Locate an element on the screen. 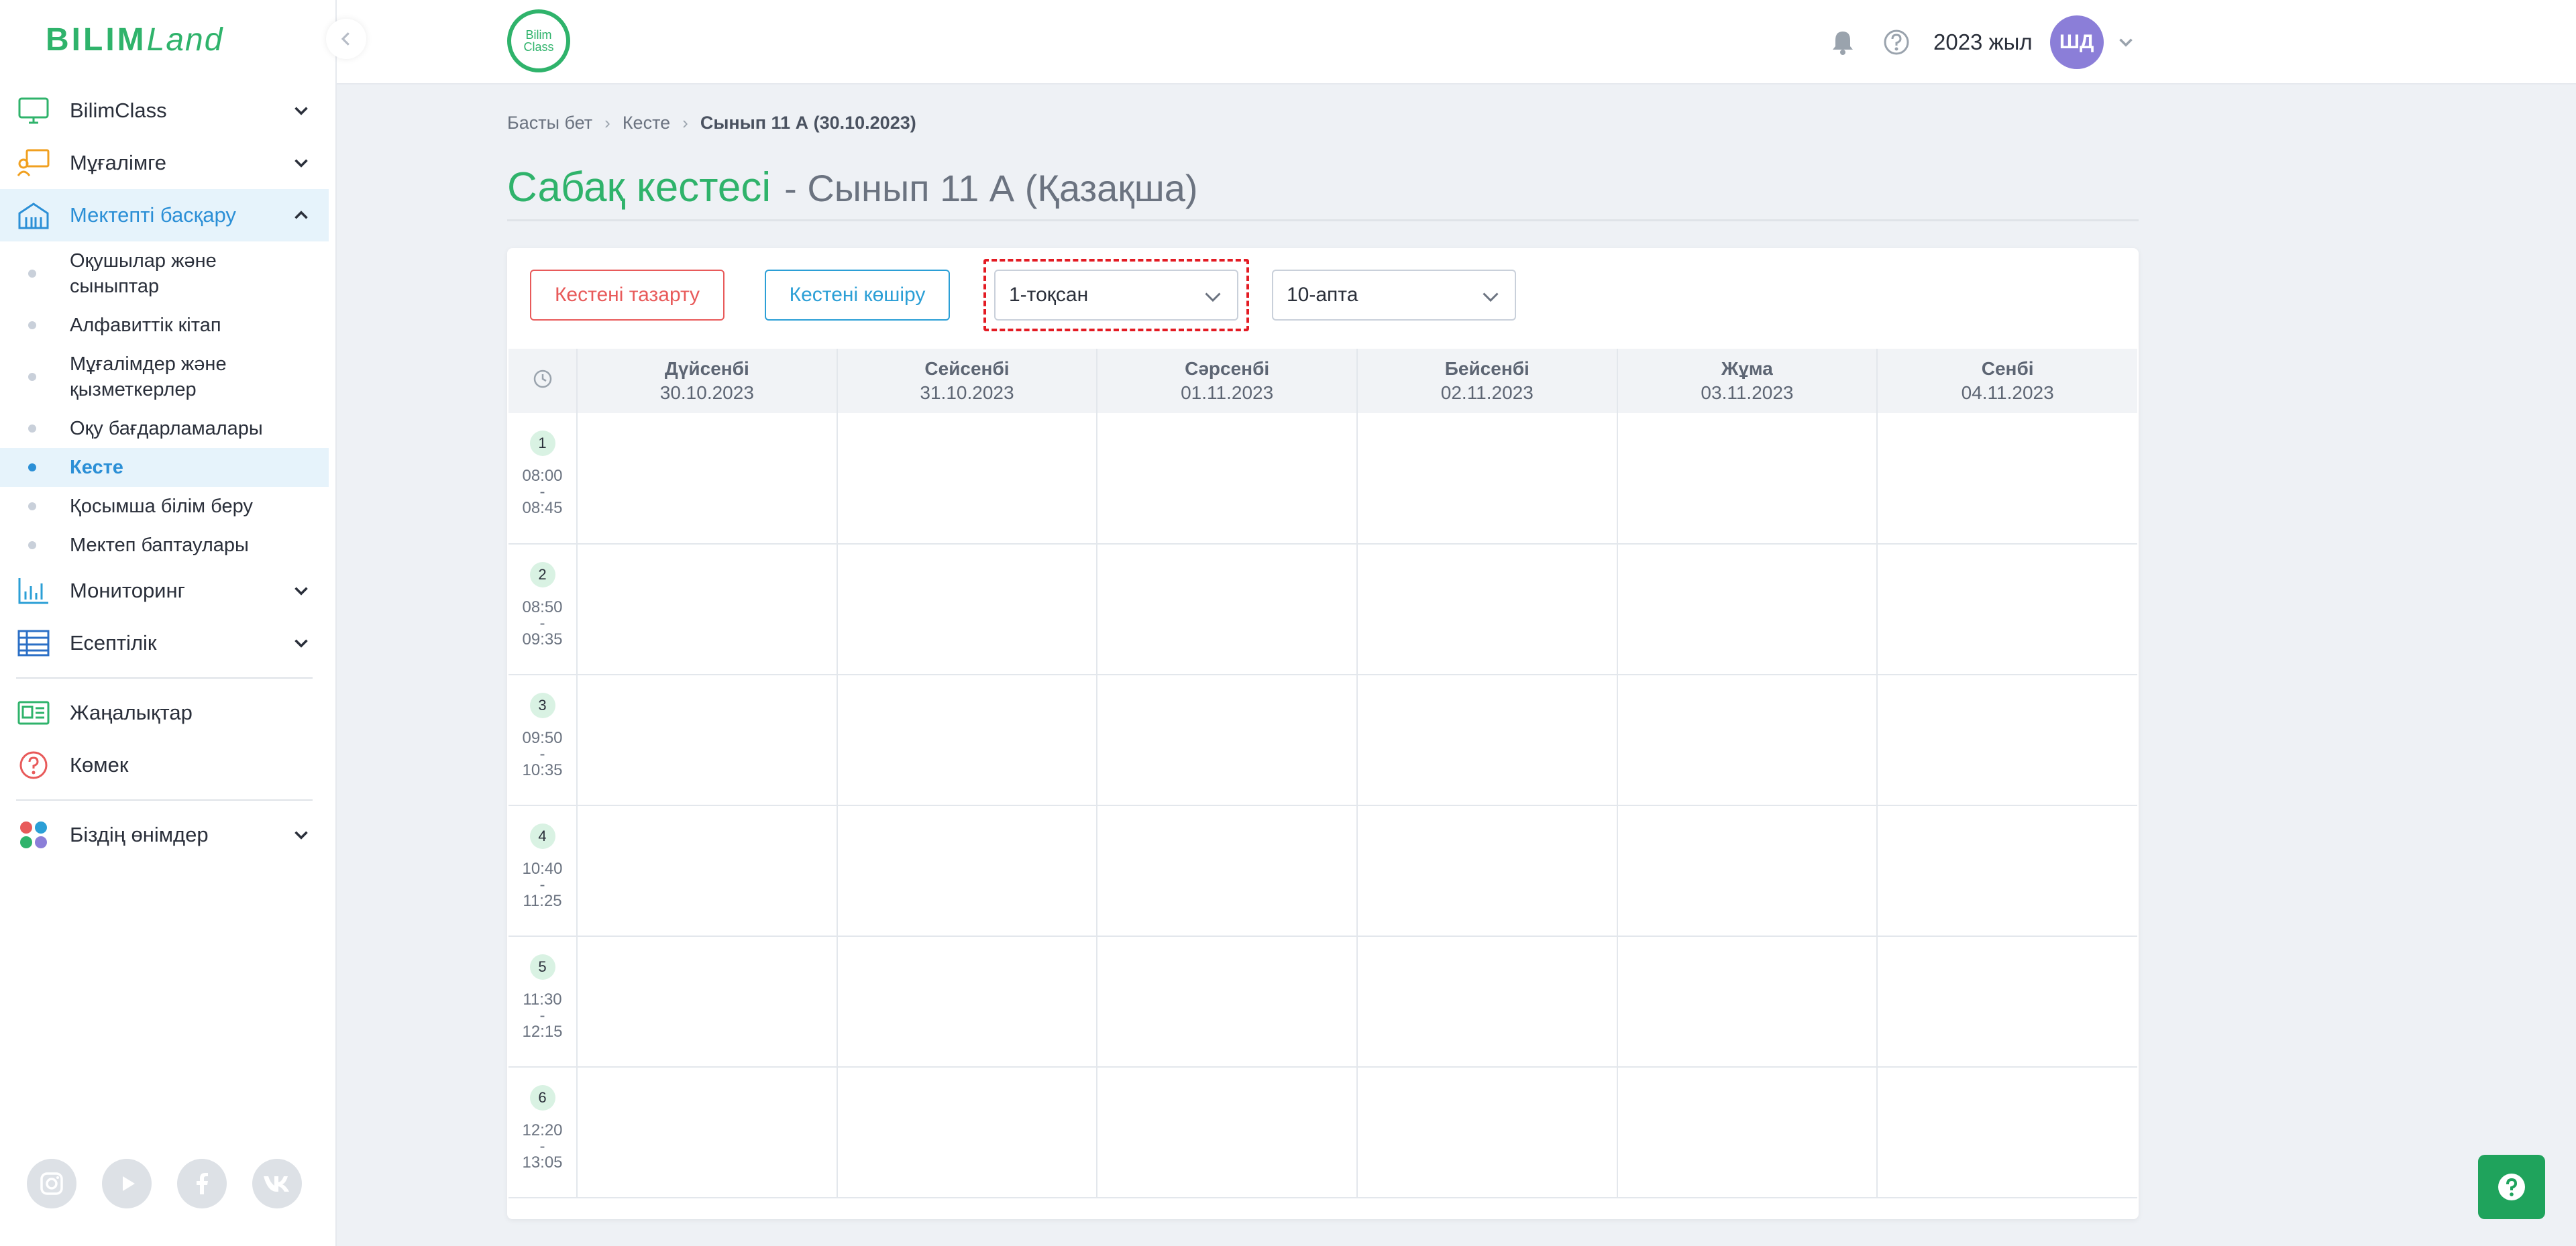  bilimclass-logo: Bilim Class is located at coordinates (538, 40).